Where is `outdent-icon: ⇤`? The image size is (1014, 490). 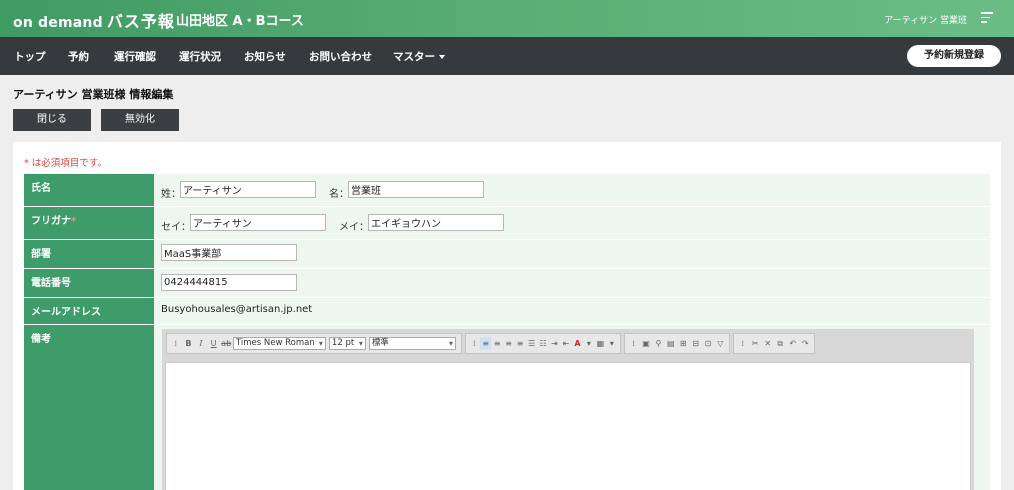
outdent-icon: ⇤ is located at coordinates (566, 343).